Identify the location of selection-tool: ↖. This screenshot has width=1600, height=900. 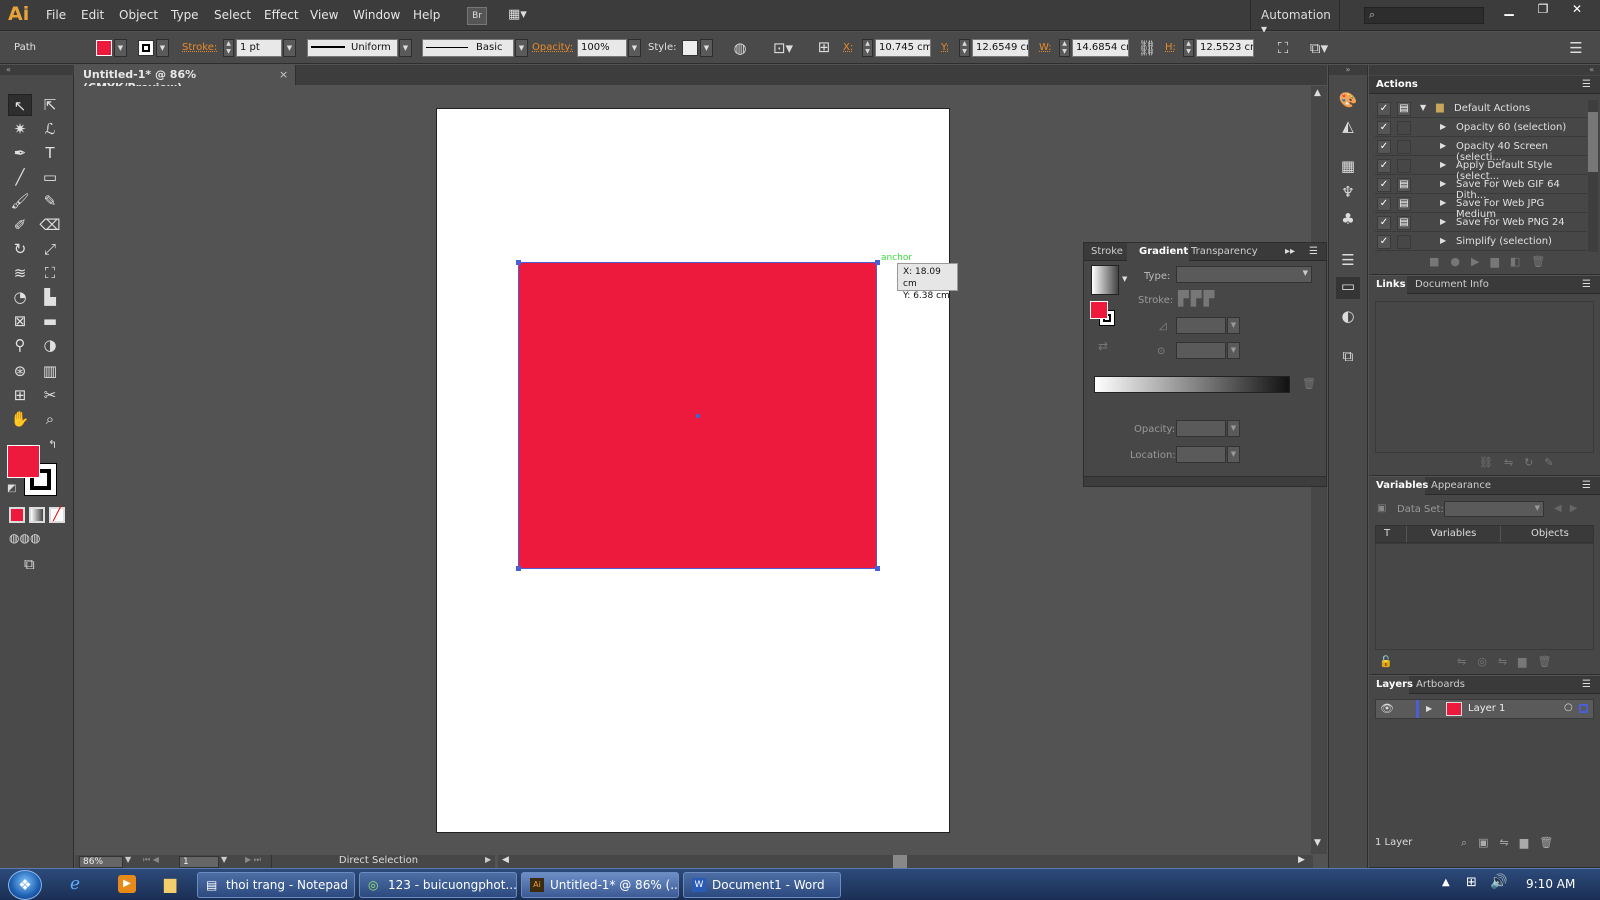
(20, 105).